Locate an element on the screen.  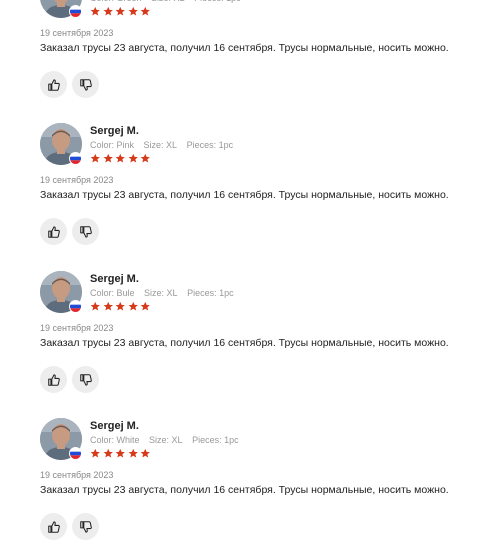
sku-info: Color: Bule Size: XL Pieces: 1pc is located at coordinates (165, 293).